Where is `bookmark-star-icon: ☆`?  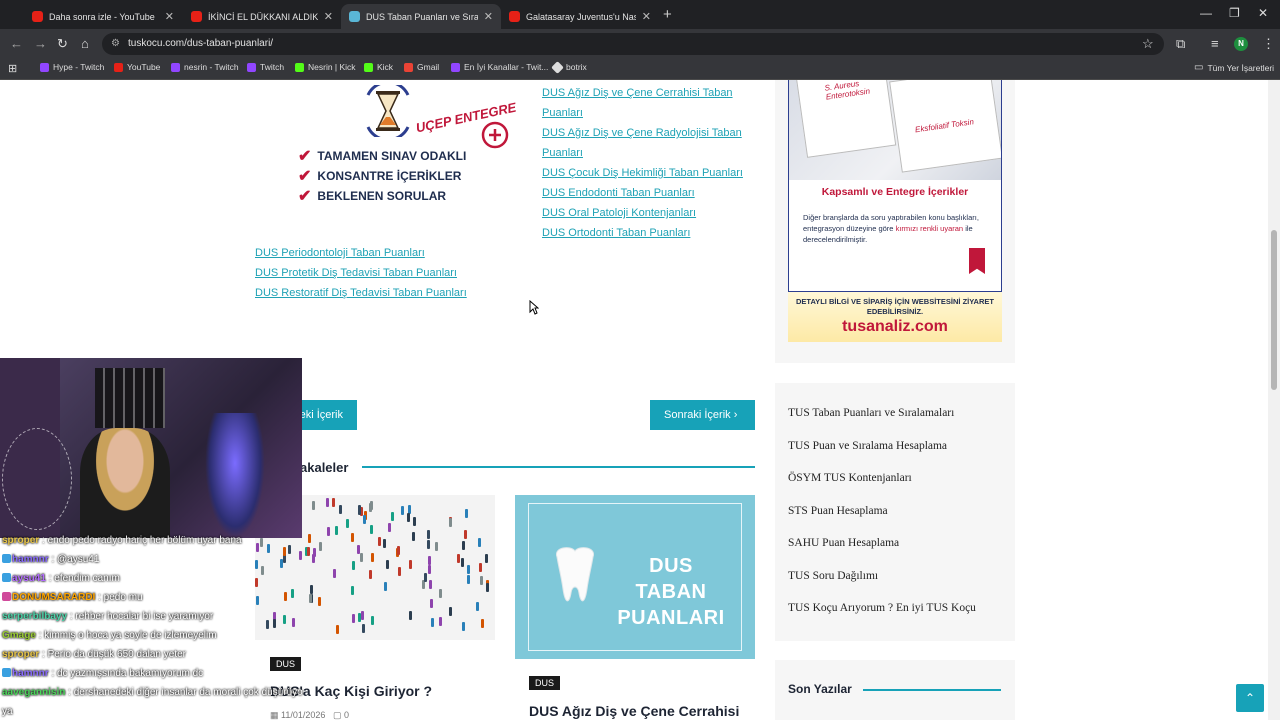
bookmark-star-icon: ☆ is located at coordinates (1148, 44).